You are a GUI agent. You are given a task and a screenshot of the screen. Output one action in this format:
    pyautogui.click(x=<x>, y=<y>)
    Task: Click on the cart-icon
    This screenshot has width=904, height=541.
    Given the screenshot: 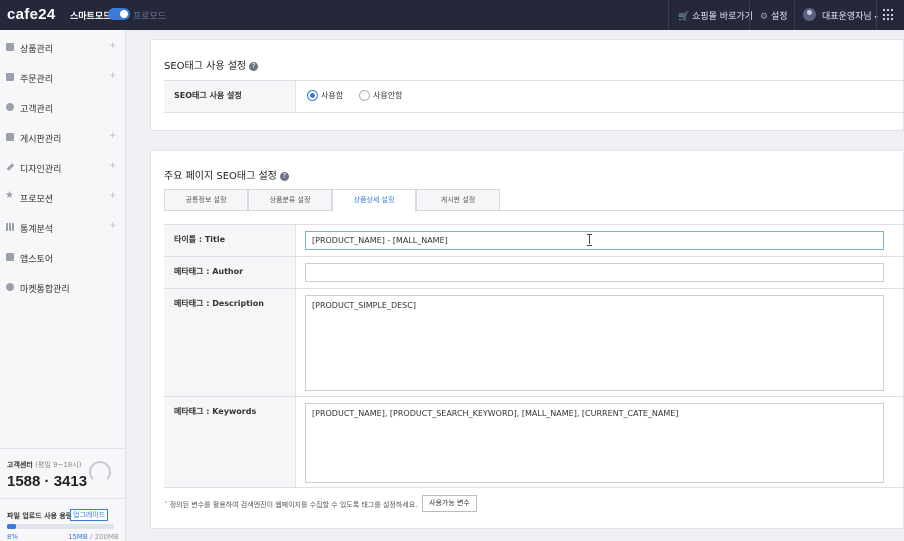 What is the action you would take?
    pyautogui.click(x=10, y=77)
    